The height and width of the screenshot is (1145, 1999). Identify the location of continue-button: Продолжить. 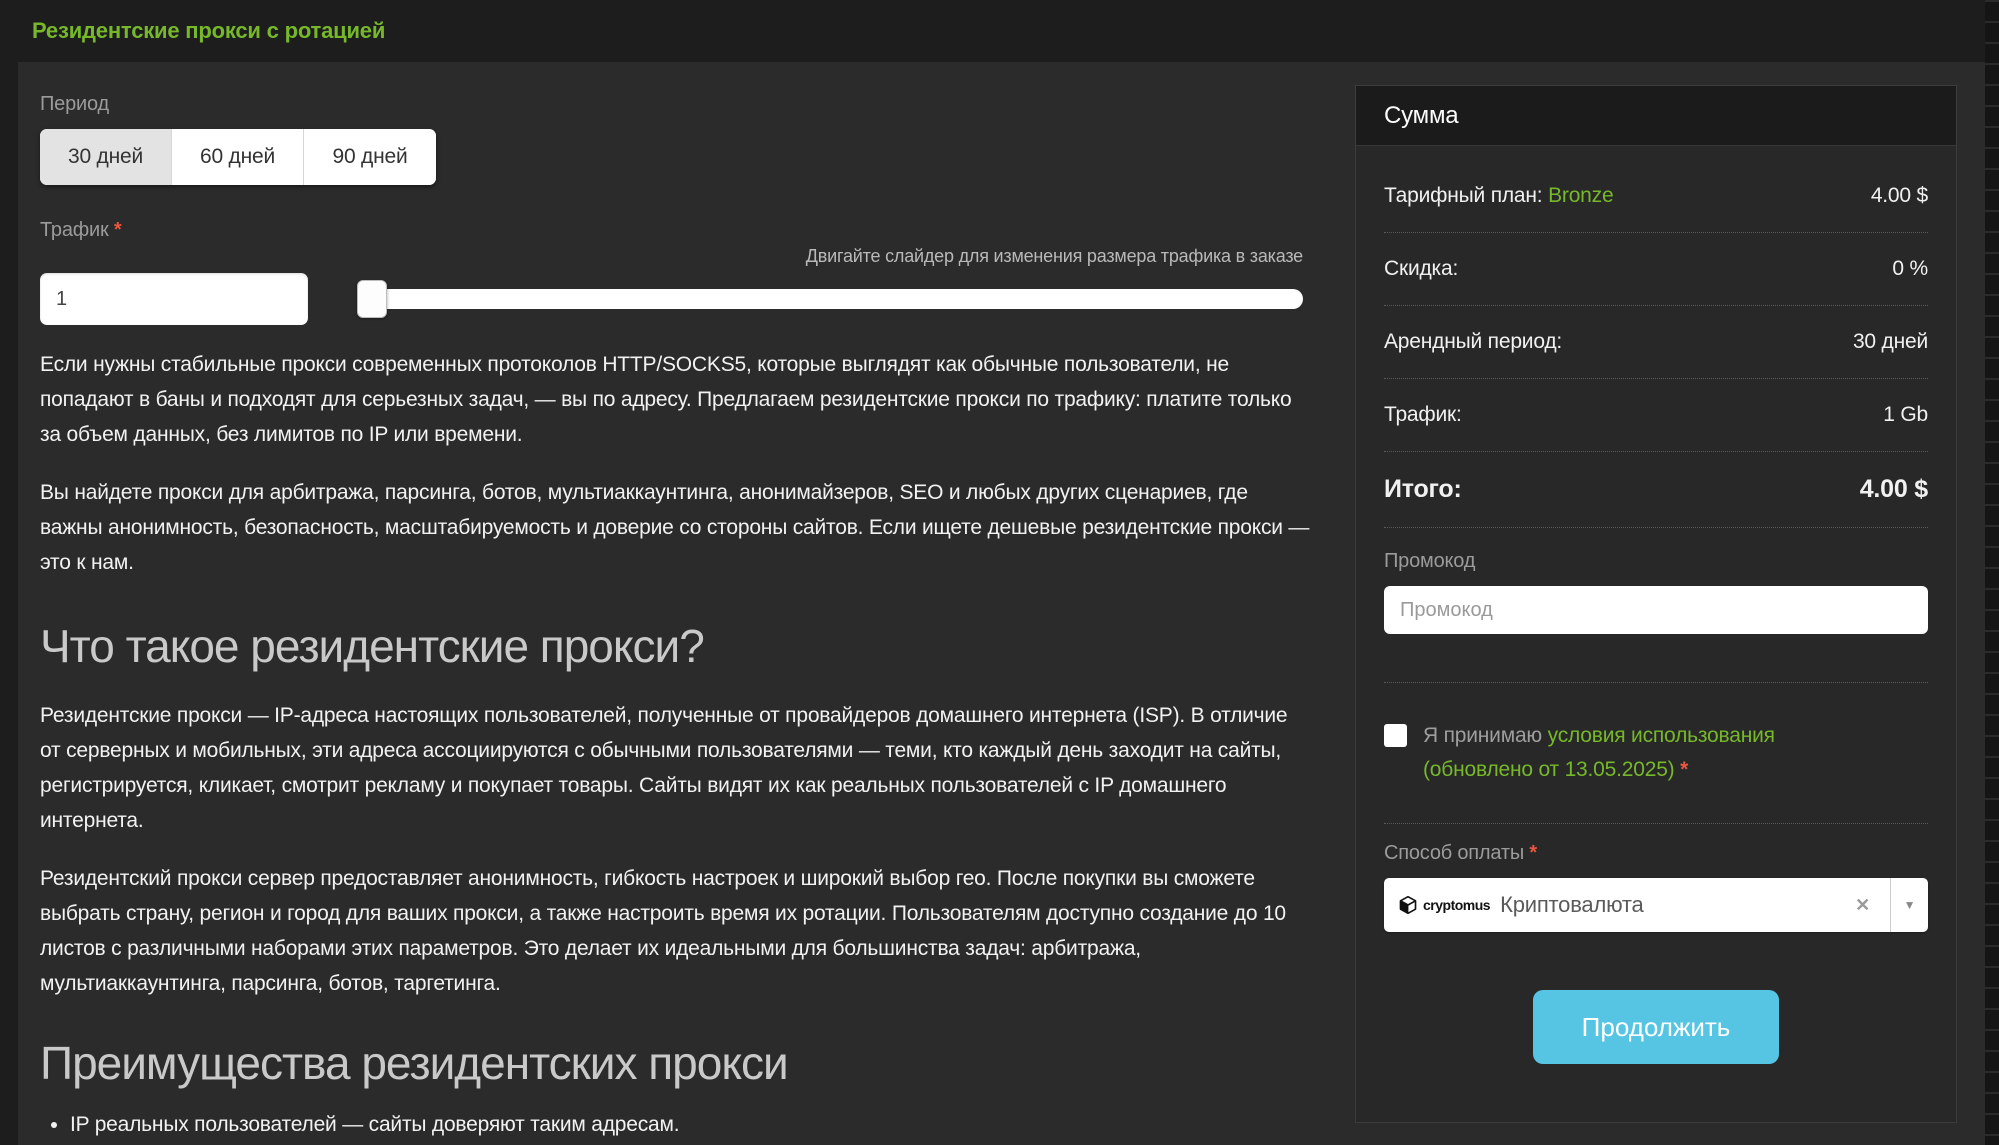
(1656, 1027).